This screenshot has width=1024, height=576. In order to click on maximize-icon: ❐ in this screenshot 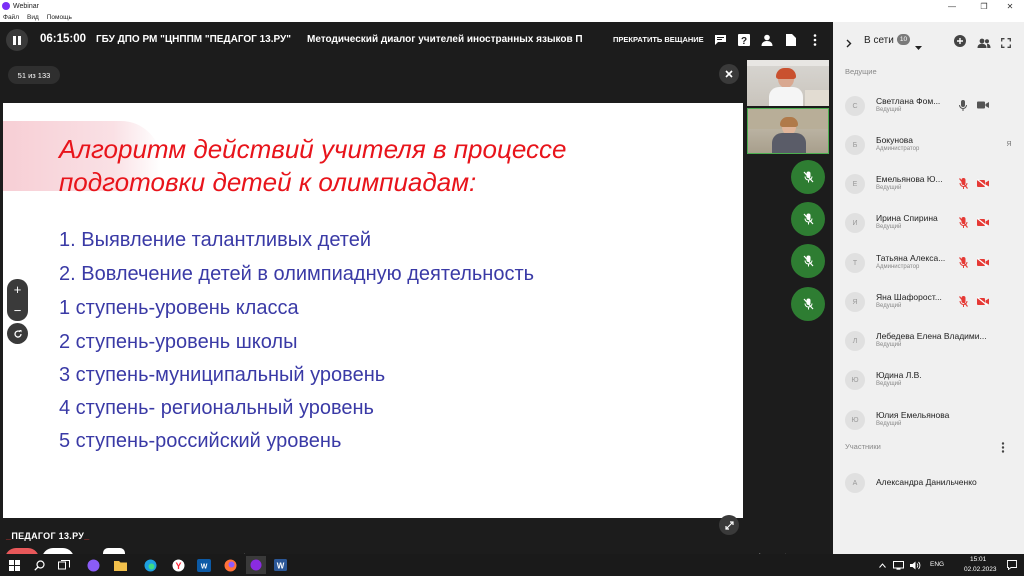, I will do `click(984, 6)`.